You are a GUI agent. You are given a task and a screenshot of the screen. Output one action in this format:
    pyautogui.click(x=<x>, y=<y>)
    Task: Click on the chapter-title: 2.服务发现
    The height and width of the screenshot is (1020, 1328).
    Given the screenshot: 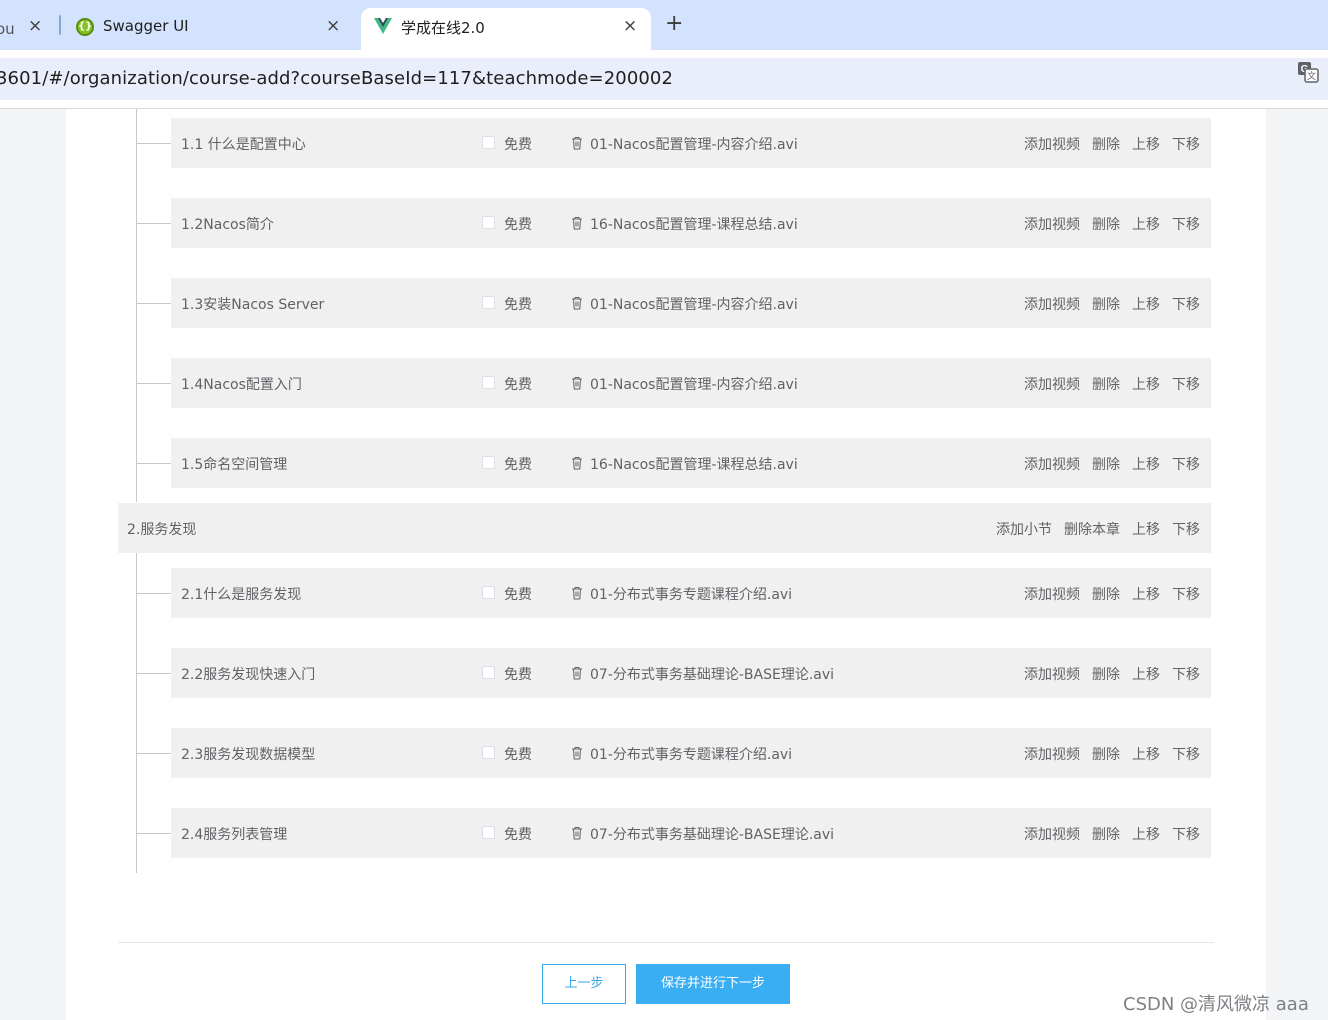 What is the action you would take?
    pyautogui.click(x=162, y=530)
    